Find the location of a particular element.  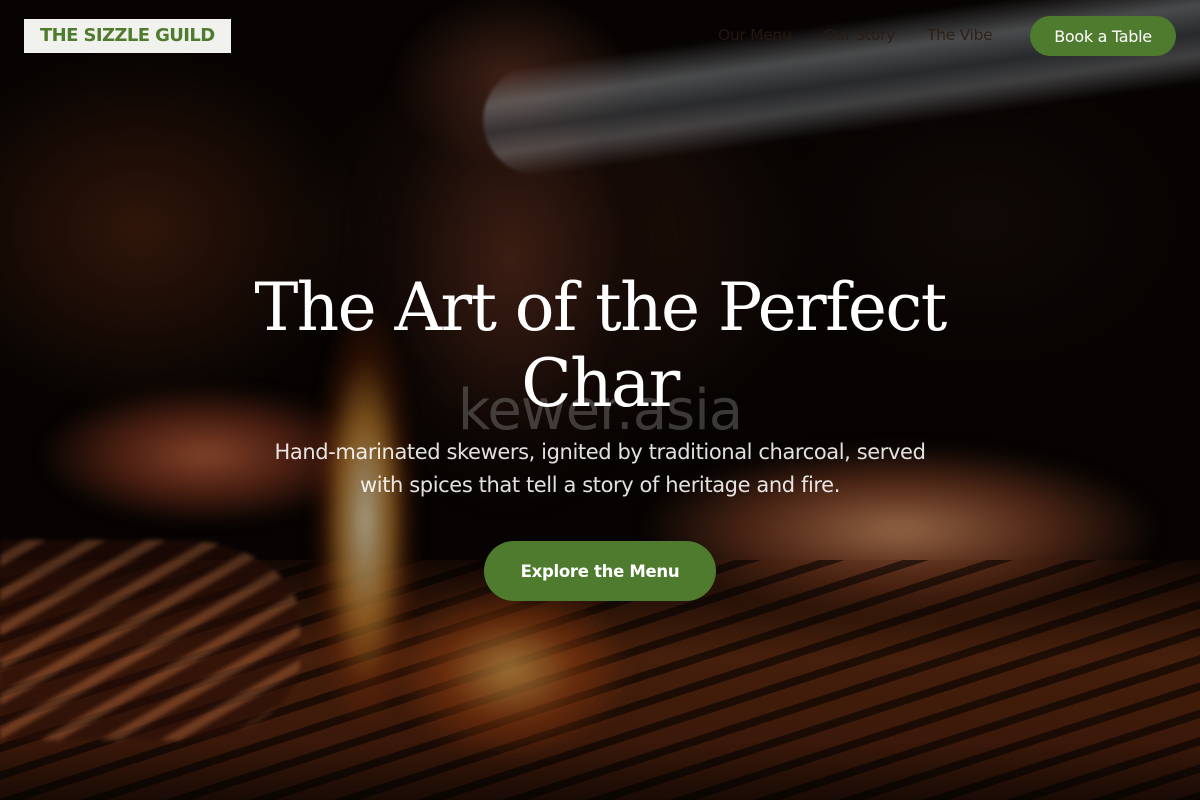

main-nav: Our Menu Our Story The Vibe is located at coordinates (855, 35).